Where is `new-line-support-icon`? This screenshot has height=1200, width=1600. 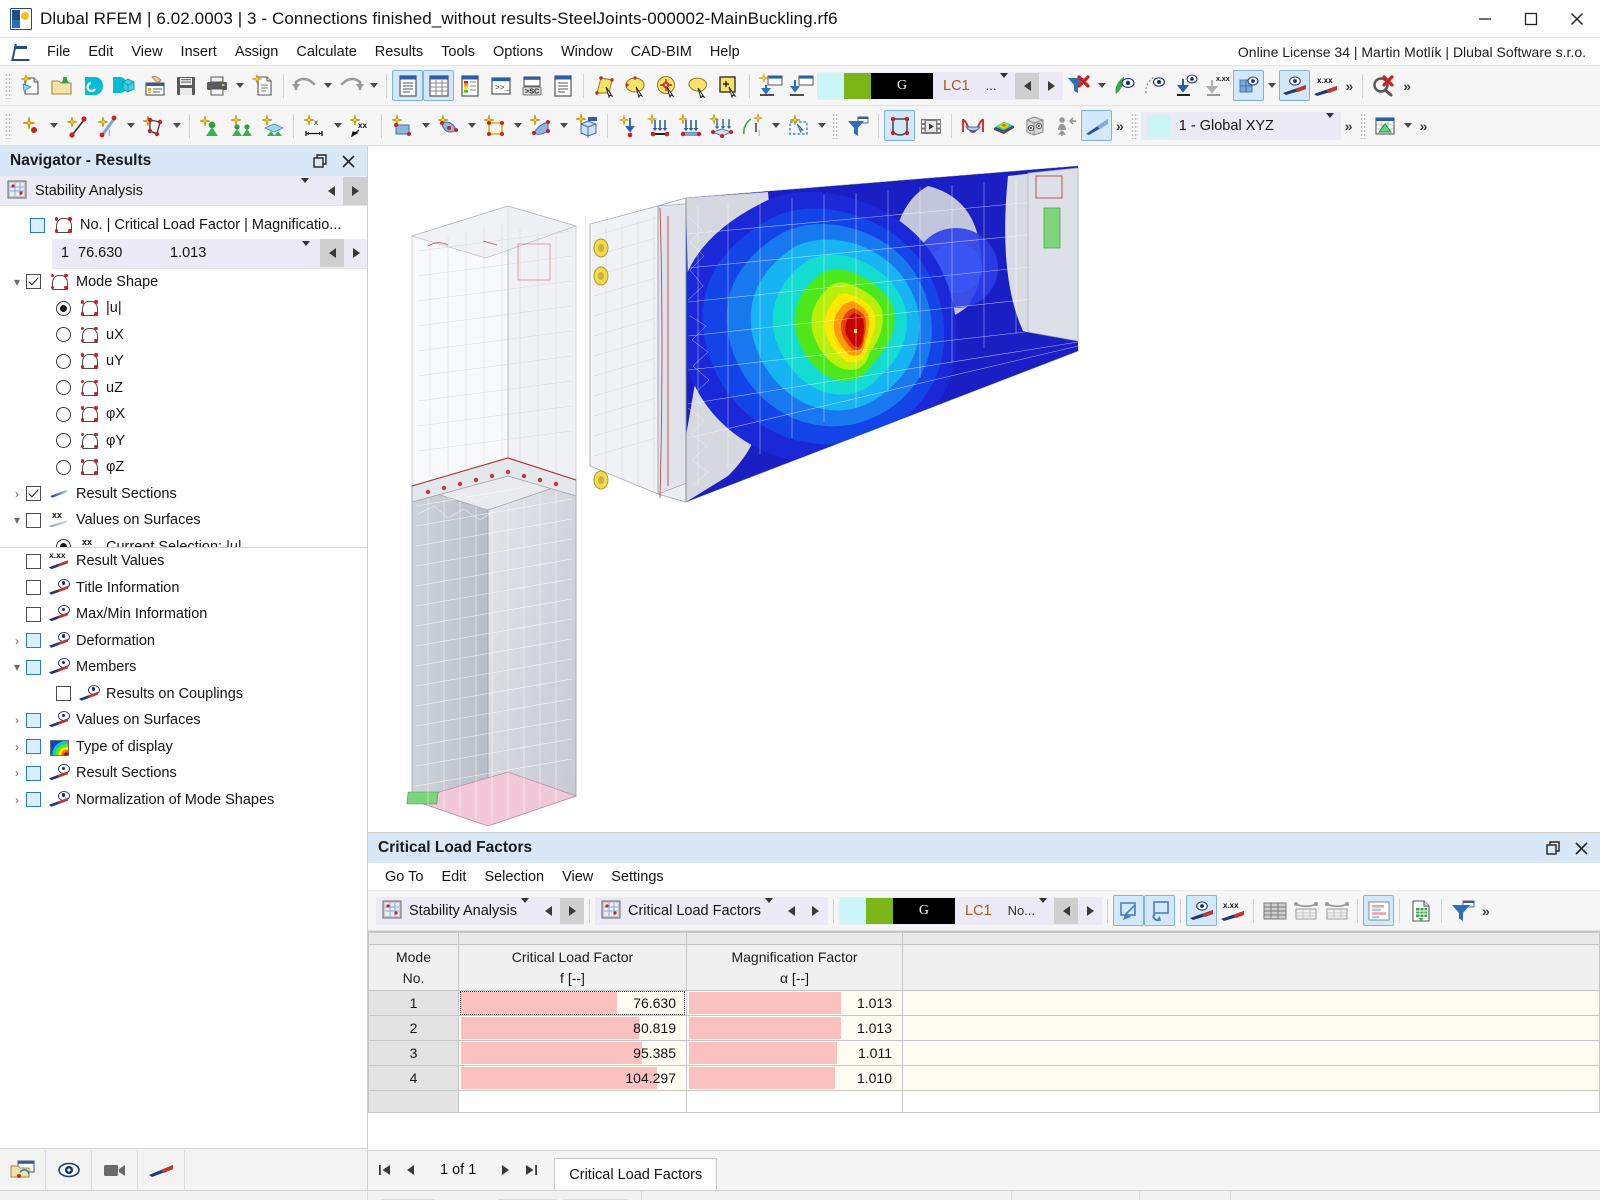
new-line-support-icon is located at coordinates (241, 125).